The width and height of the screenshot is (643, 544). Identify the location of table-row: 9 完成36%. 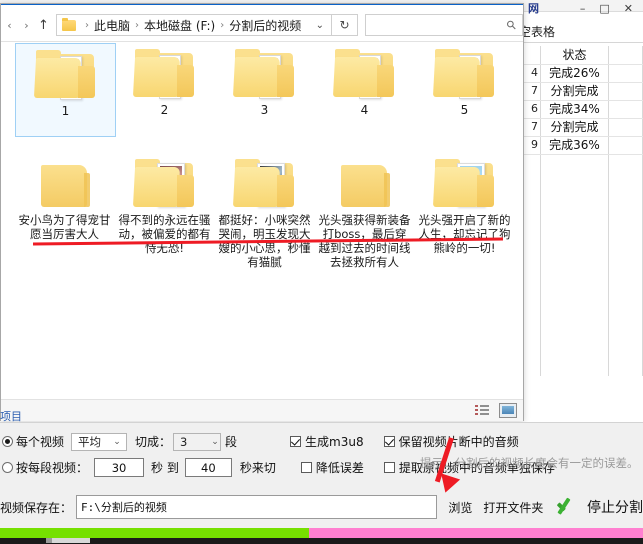
(579, 145).